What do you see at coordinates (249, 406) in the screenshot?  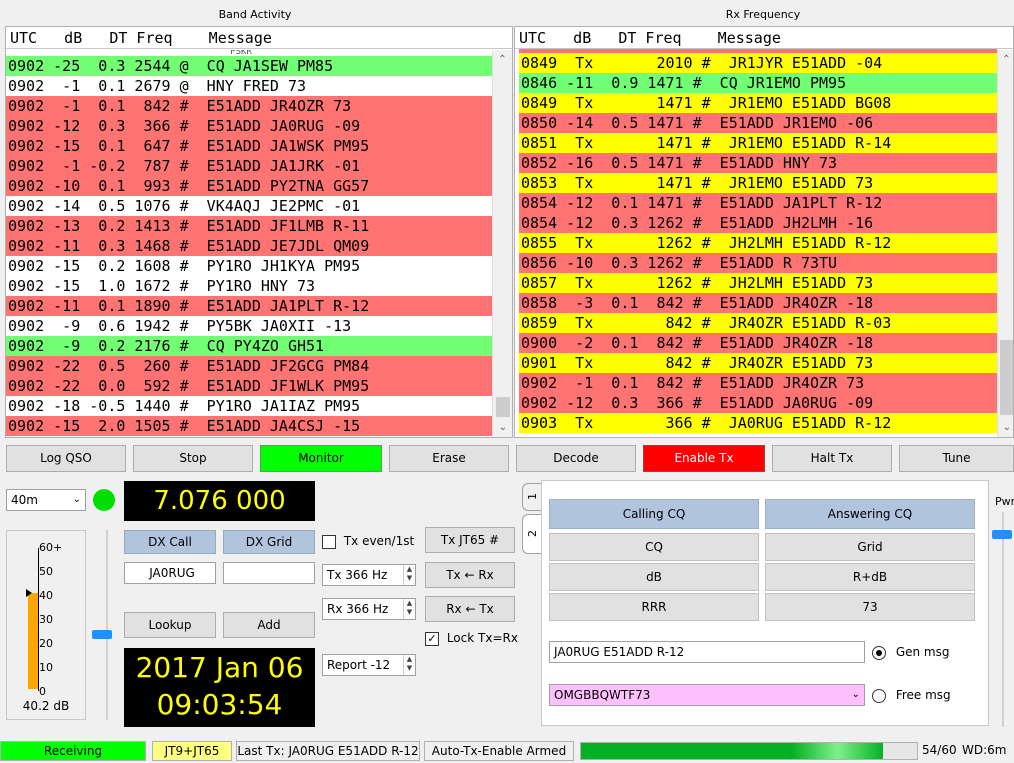 I see `message-row: 0902 -18 -0.5 1440 # PY1RO JA1IAZ PM95` at bounding box center [249, 406].